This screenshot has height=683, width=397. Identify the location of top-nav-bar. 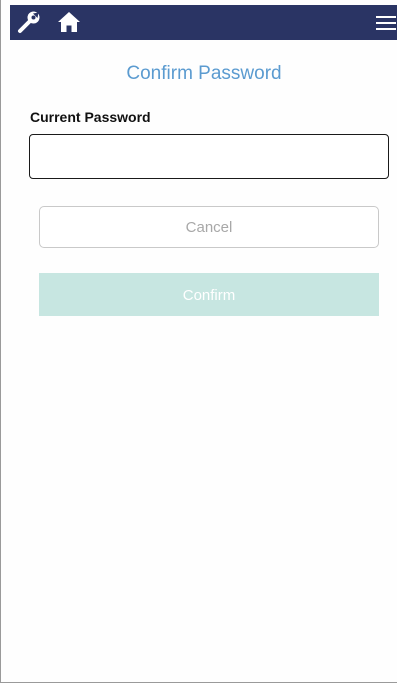
(203, 22).